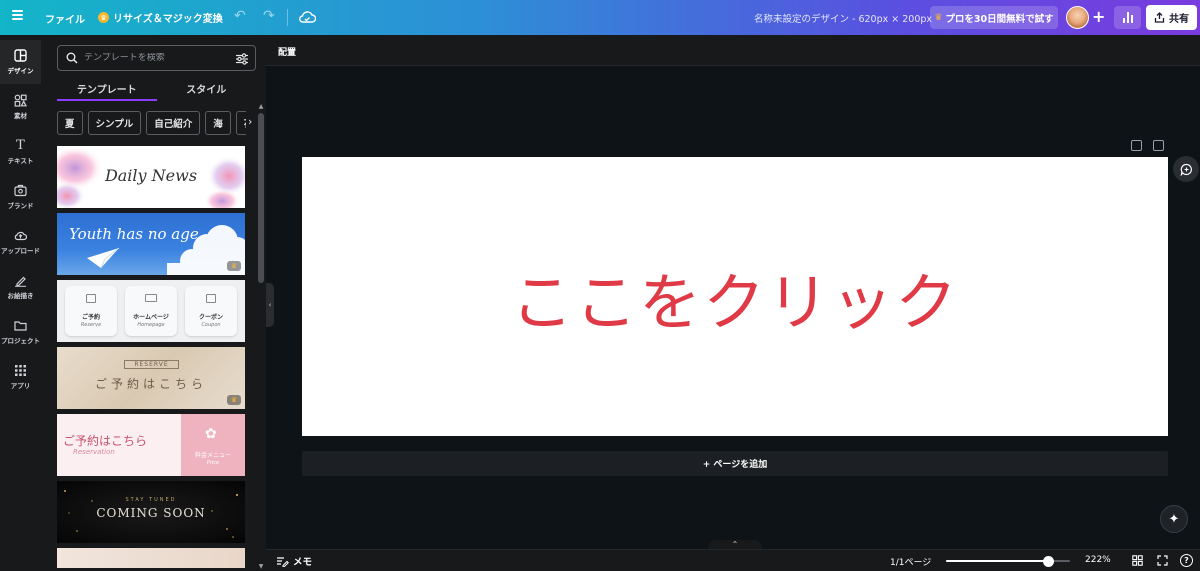 The height and width of the screenshot is (571, 1200). I want to click on search-input, so click(159, 58).